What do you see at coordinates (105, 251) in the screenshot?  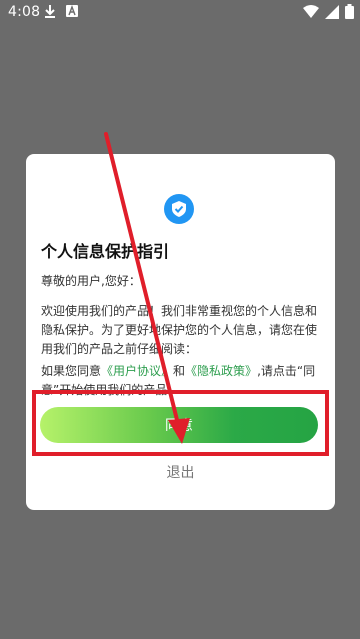 I see `dialog-title: 个人信息保护指引` at bounding box center [105, 251].